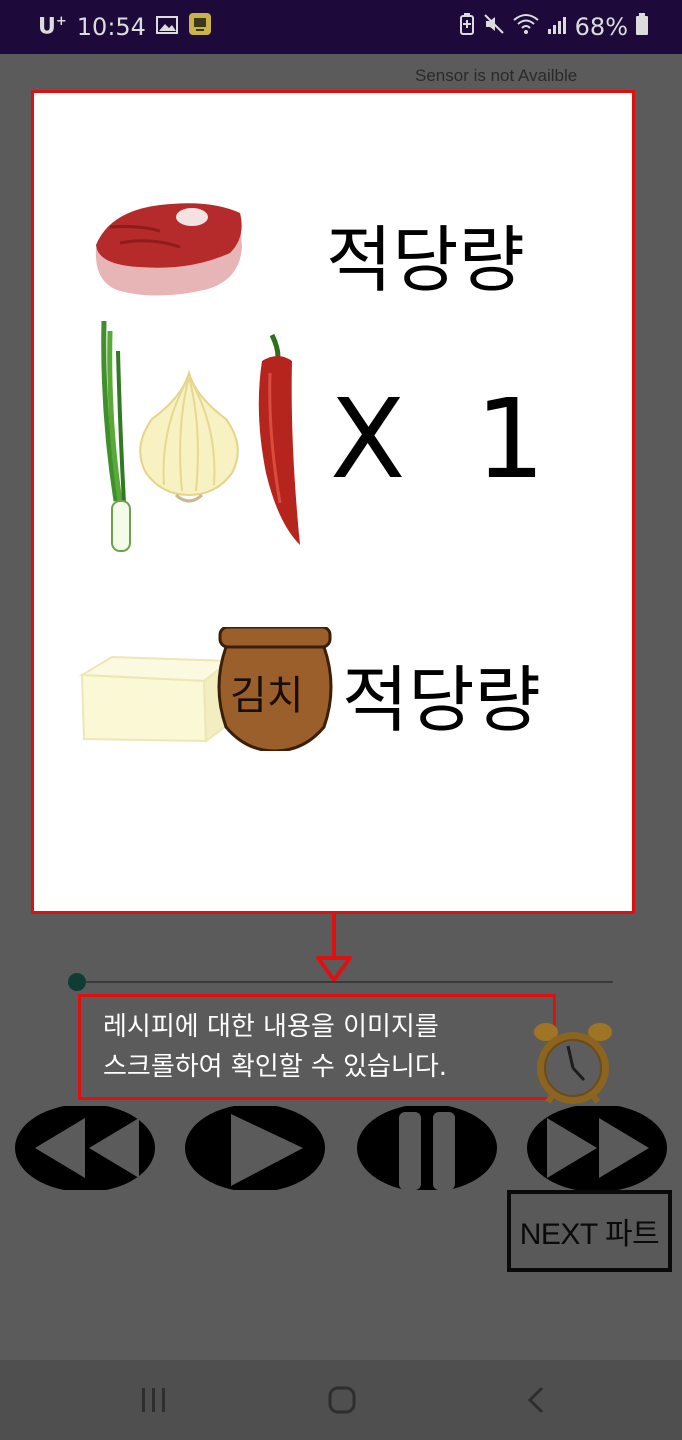 The height and width of the screenshot is (1440, 682). What do you see at coordinates (267, 696) in the screenshot?
I see `kimchi-jar-label: 김치` at bounding box center [267, 696].